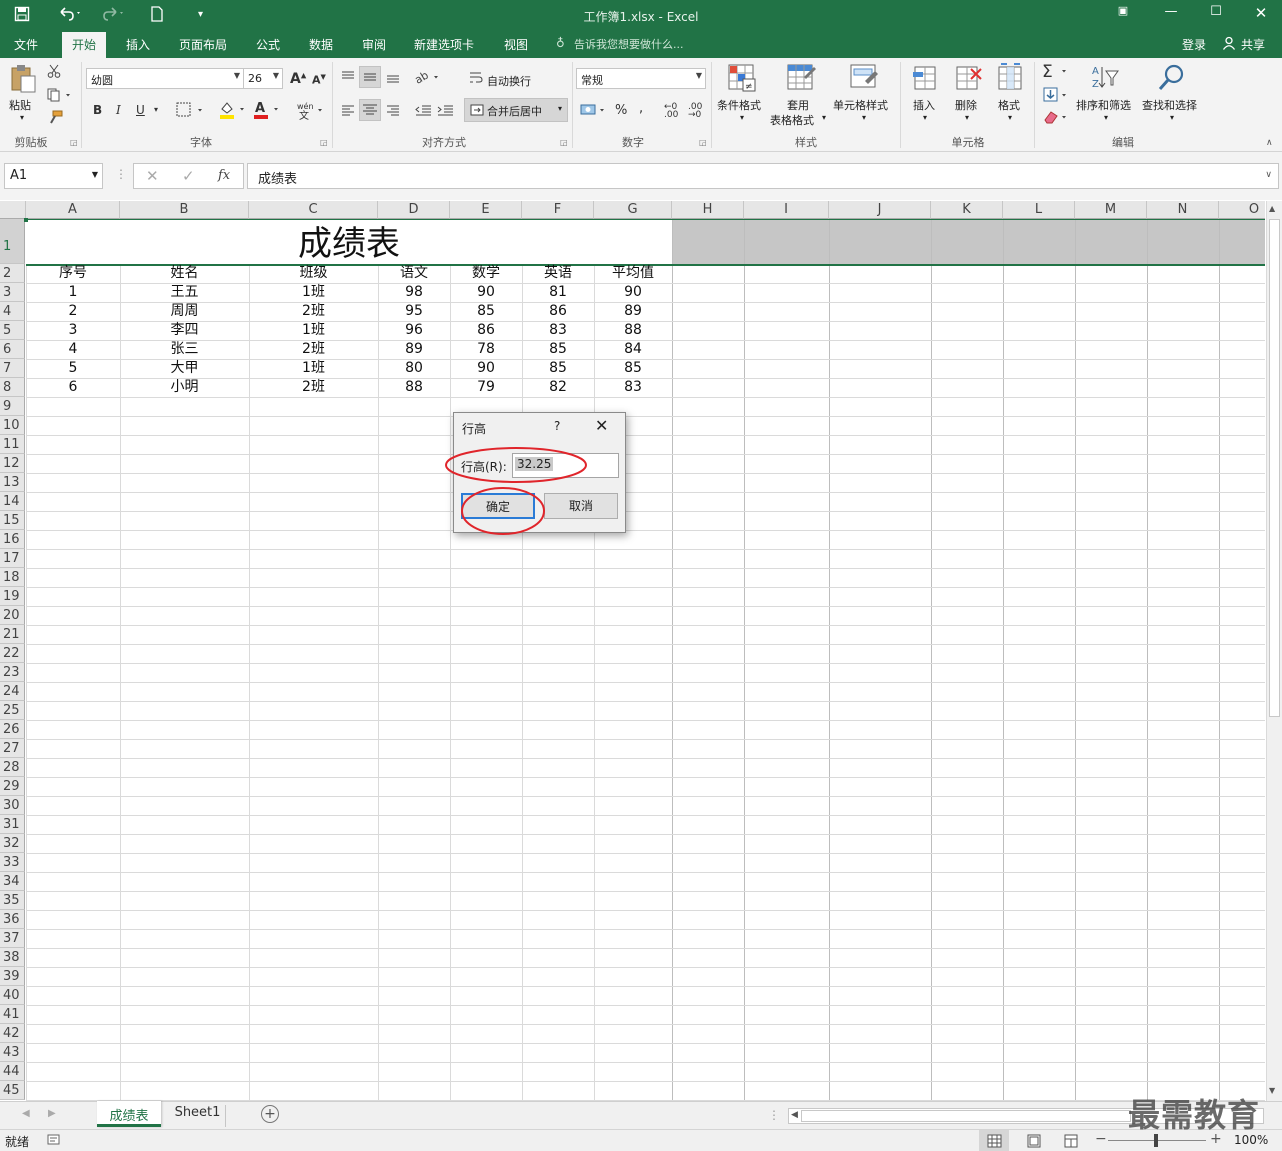 The width and height of the screenshot is (1282, 1151). What do you see at coordinates (268, 44) in the screenshot?
I see `tab-formulas: 公式` at bounding box center [268, 44].